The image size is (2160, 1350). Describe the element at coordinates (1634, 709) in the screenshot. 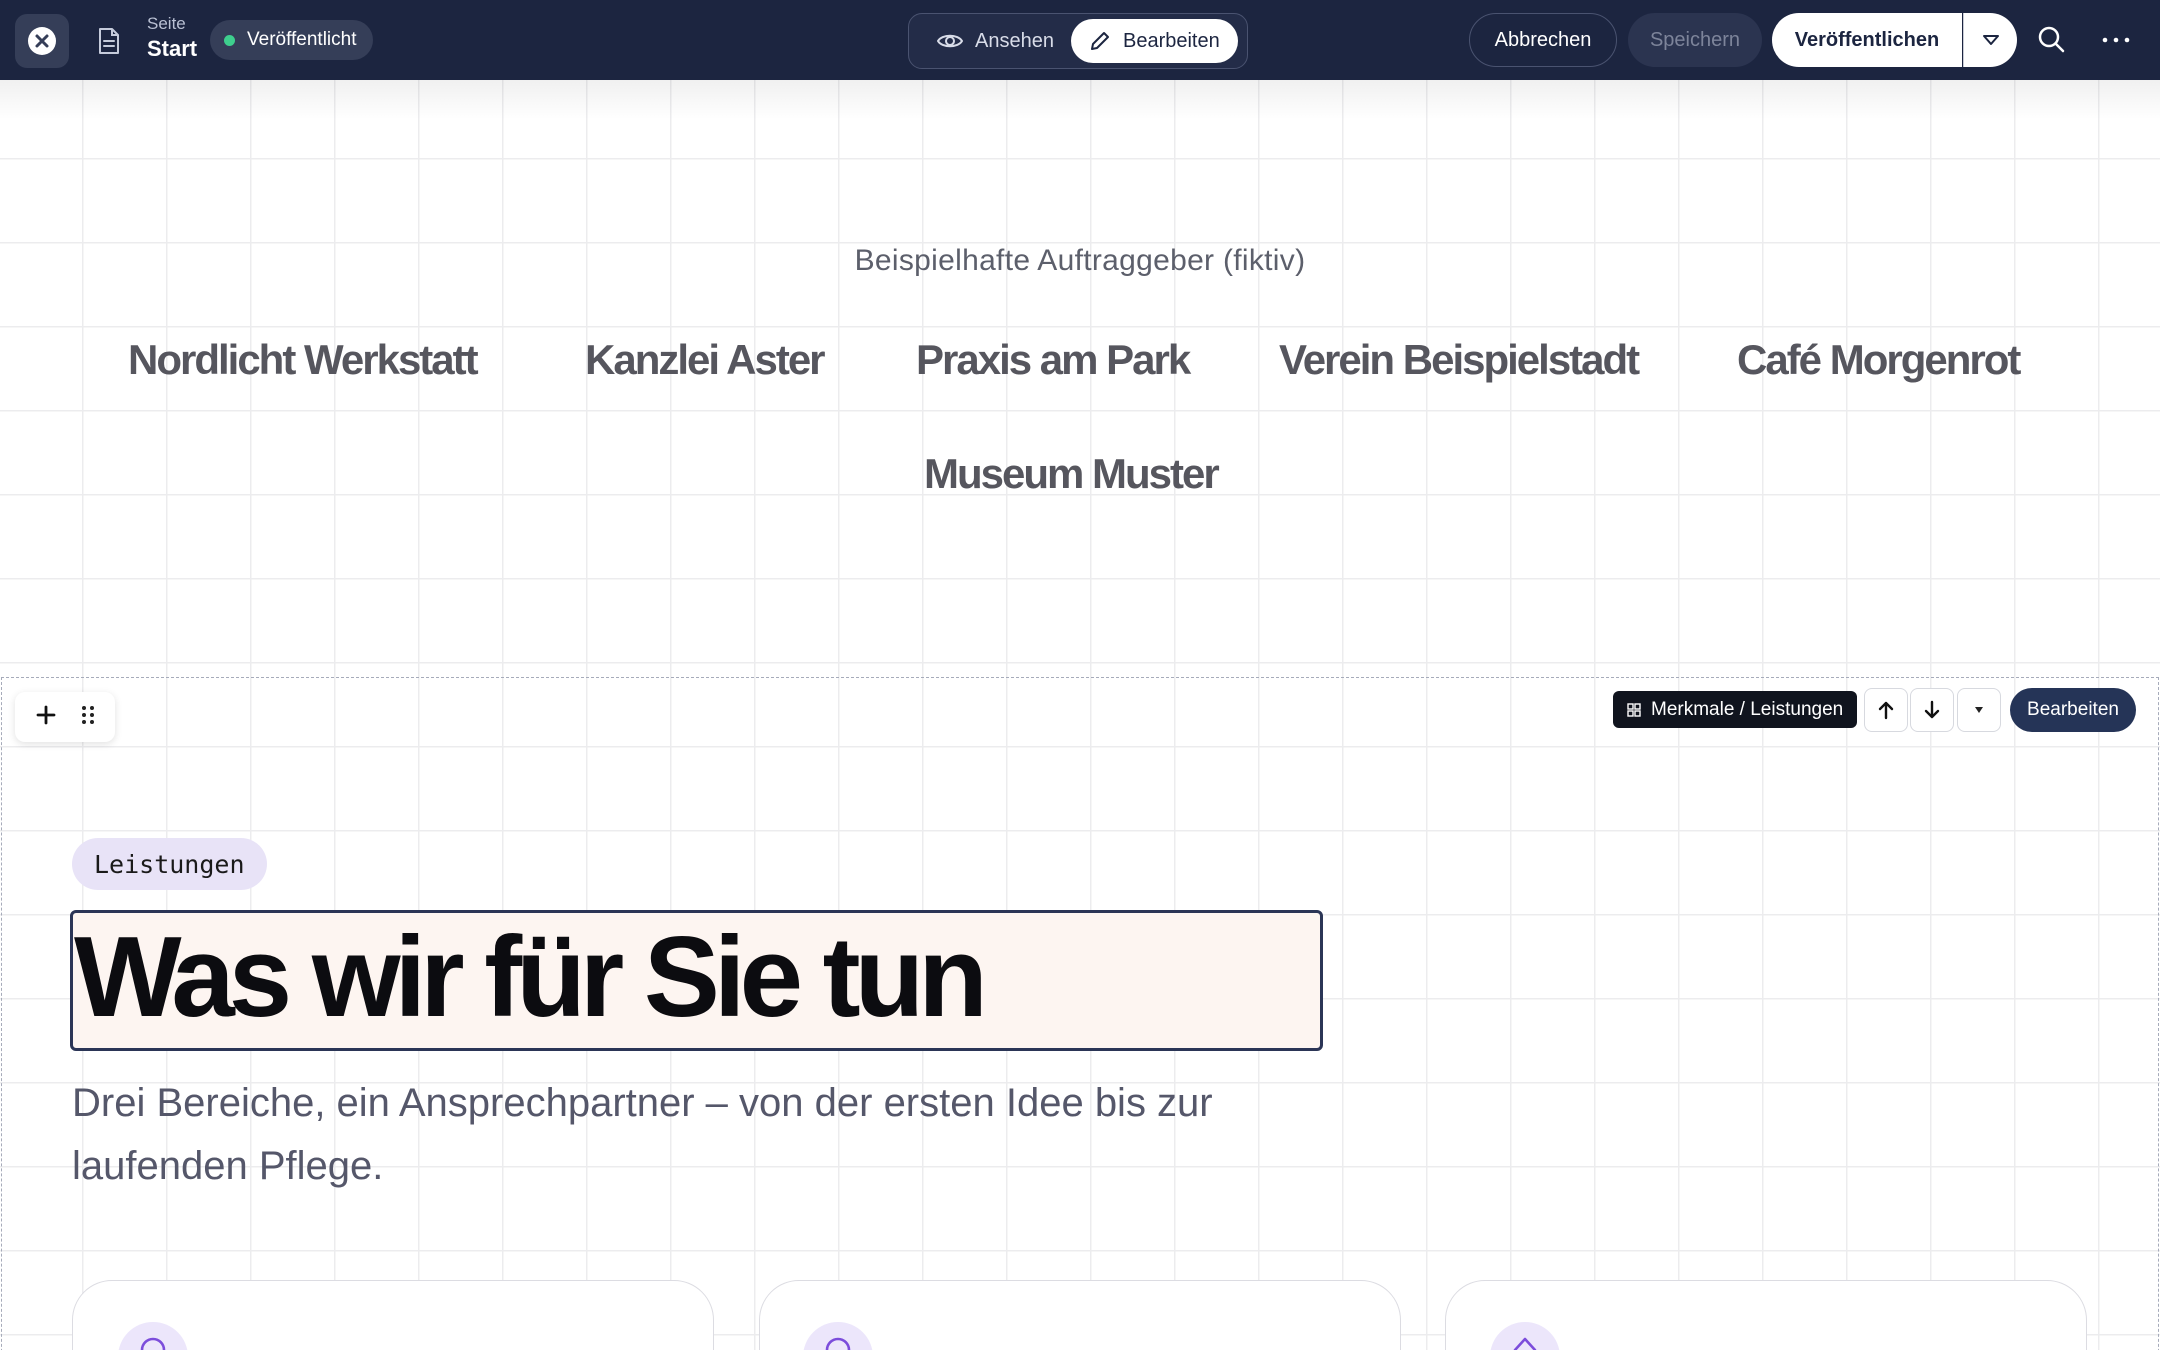

I see `grid-icon` at that location.